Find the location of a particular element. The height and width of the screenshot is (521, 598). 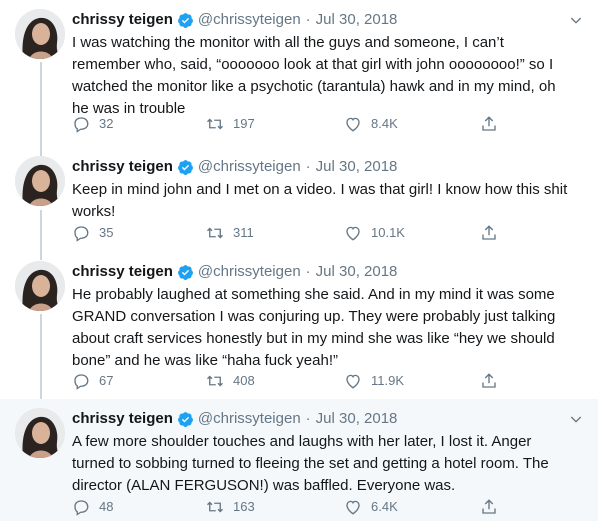

retweet-count: 197 is located at coordinates (244, 123).